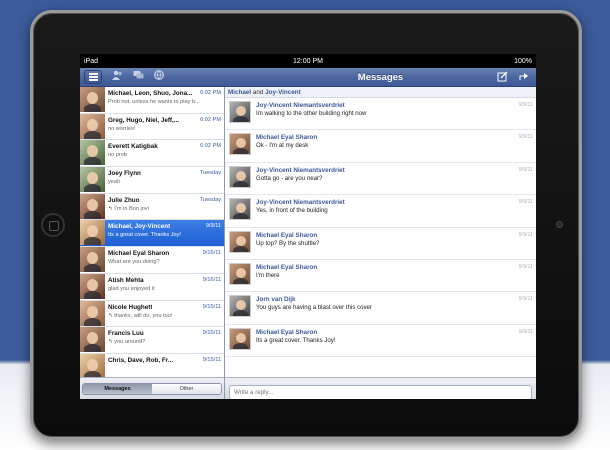 The width and height of the screenshot is (610, 450). What do you see at coordinates (186, 388) in the screenshot?
I see `segment-other: Other` at bounding box center [186, 388].